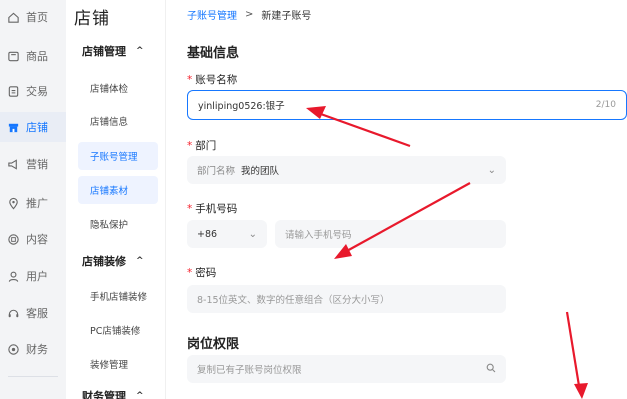  I want to click on account-name-value: yinliping0526:银子, so click(241, 106).